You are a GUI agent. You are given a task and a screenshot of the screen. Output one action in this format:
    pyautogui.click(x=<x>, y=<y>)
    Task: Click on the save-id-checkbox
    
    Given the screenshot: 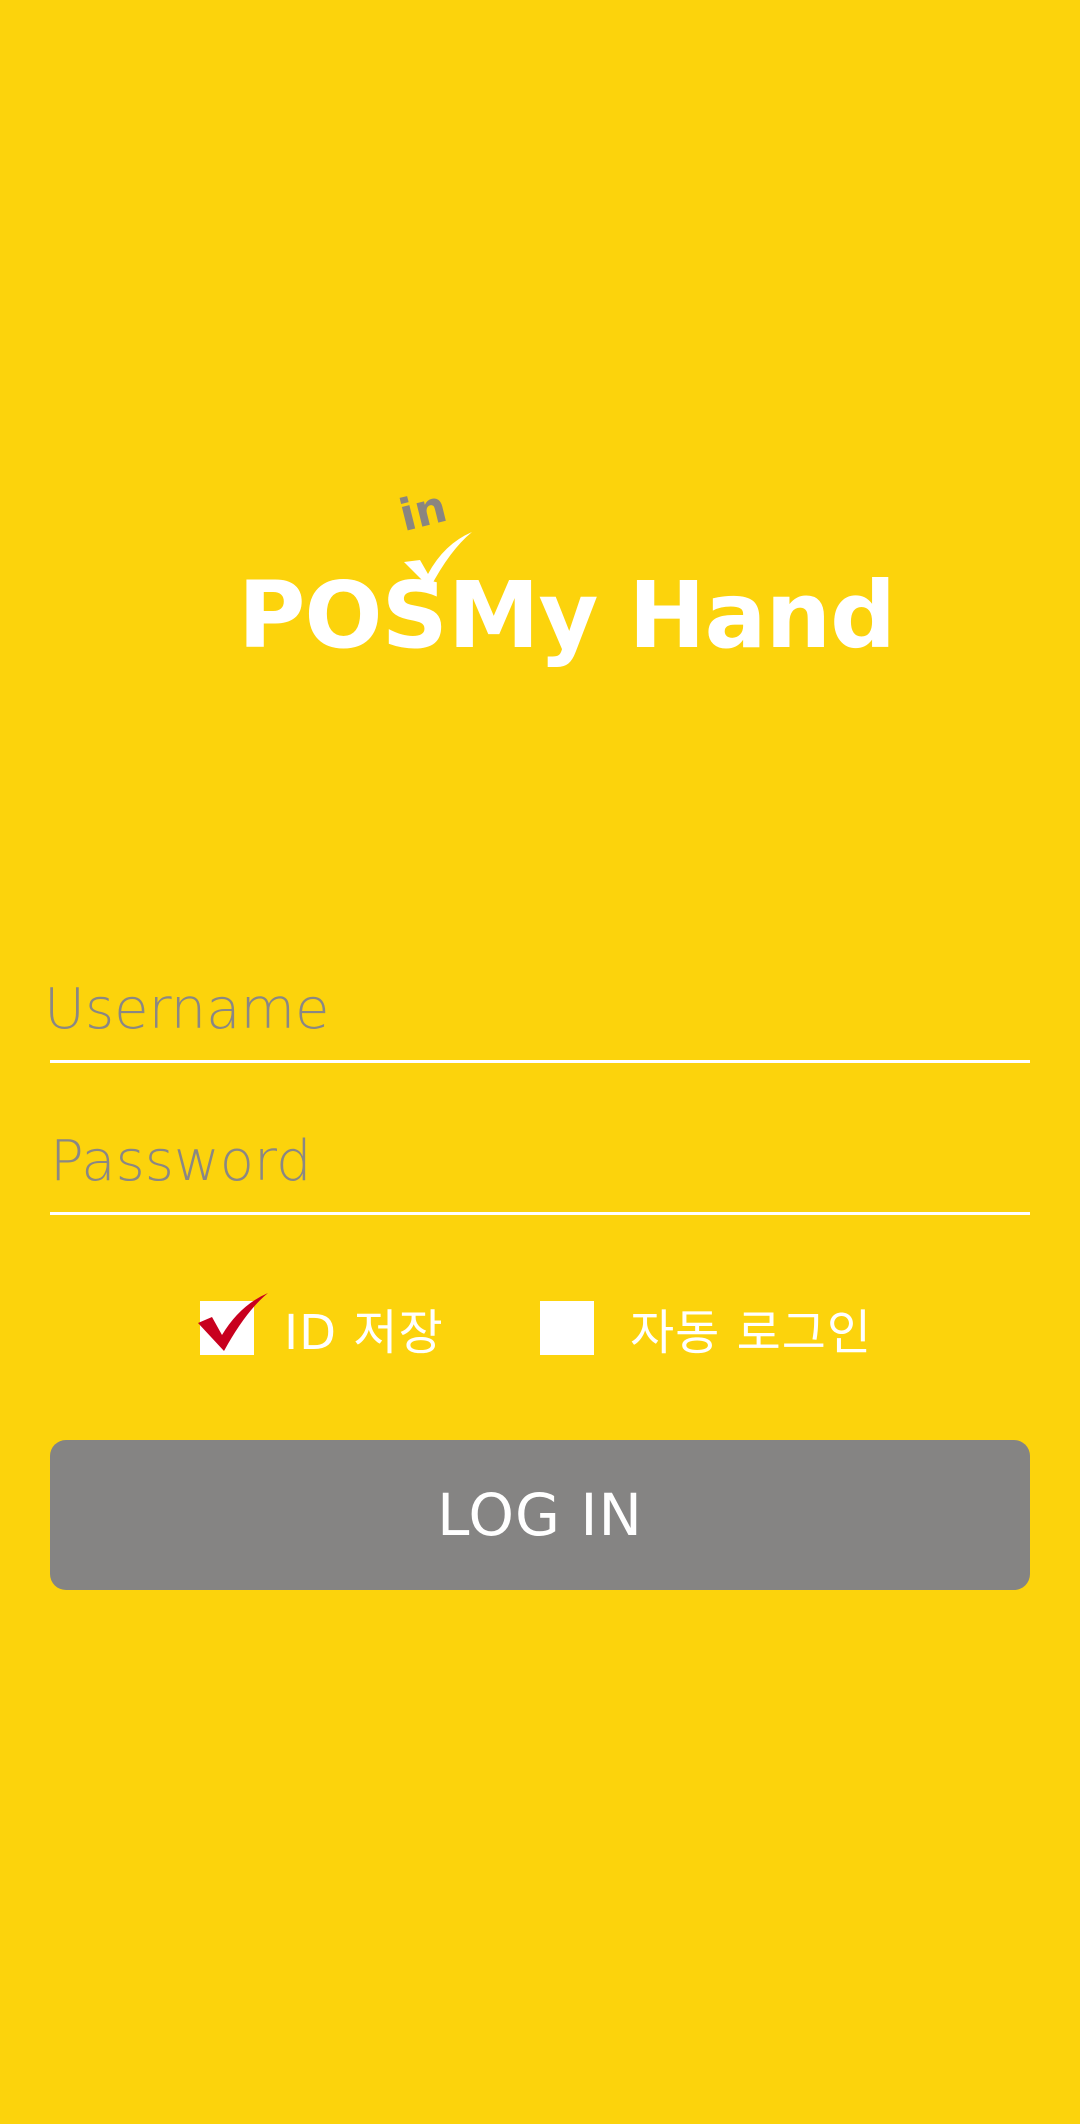 What is the action you would take?
    pyautogui.click(x=233, y=1324)
    